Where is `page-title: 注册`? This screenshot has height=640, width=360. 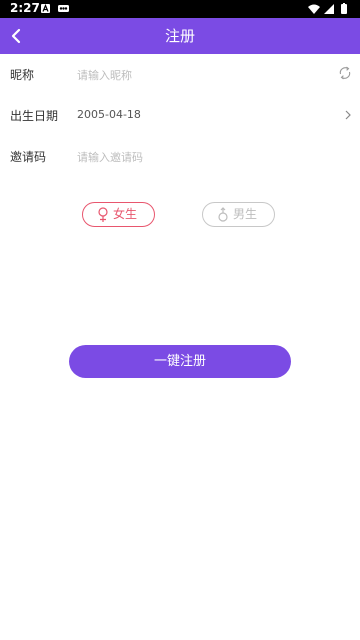
page-title: 注册 is located at coordinates (179, 36).